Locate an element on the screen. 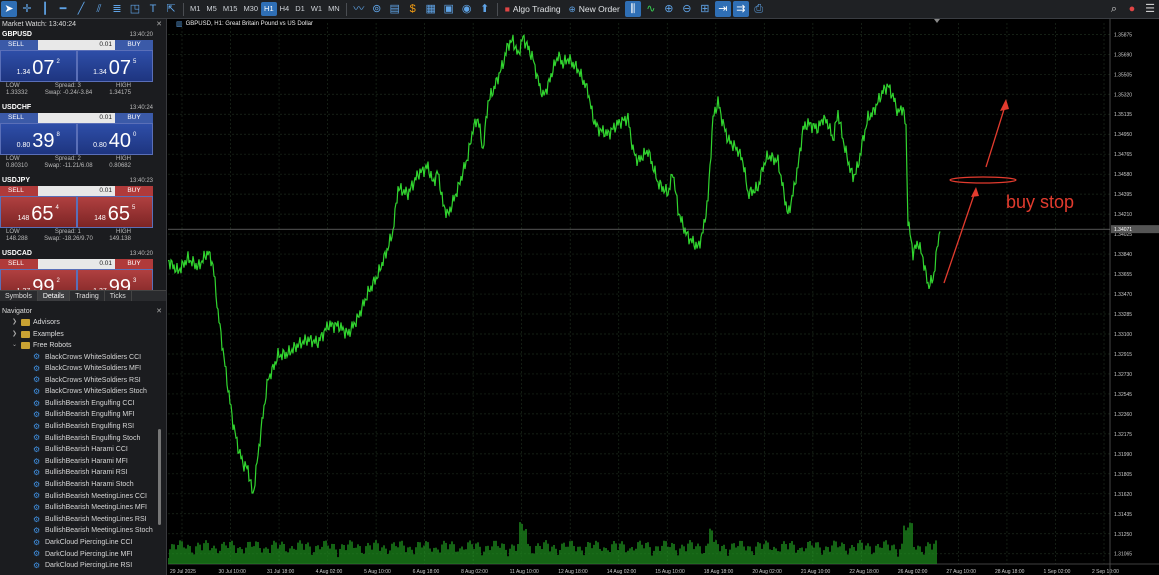 Image resolution: width=1159 pixels, height=575 pixels. depth-of-market-icon: ⫼ is located at coordinates (632, 9).